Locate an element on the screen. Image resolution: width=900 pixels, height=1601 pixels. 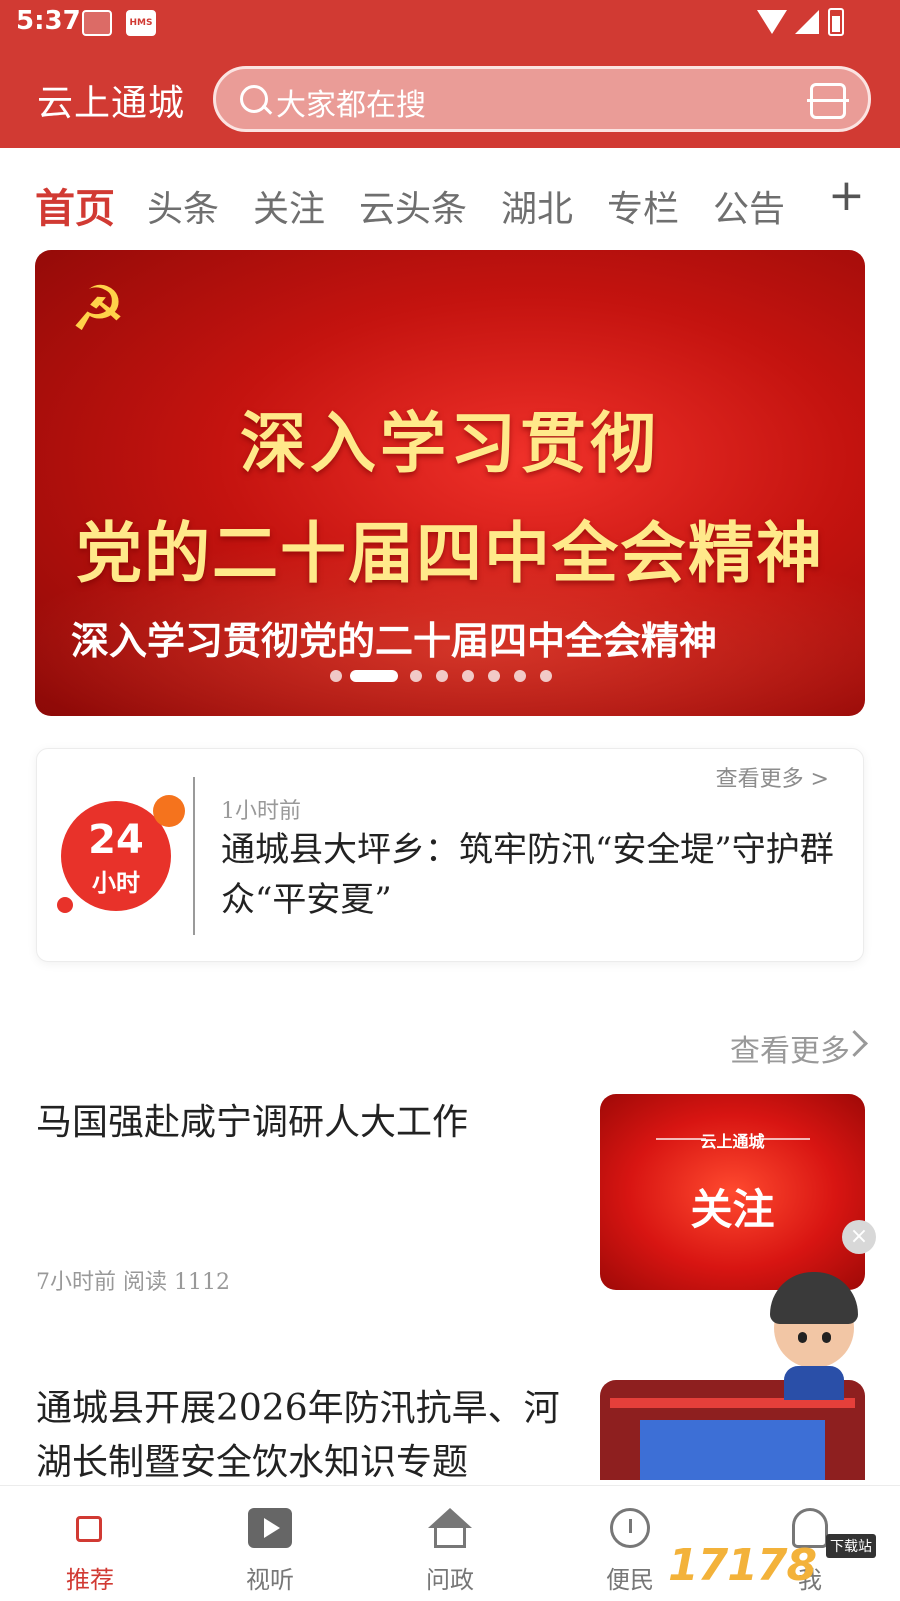
watermark-sub: 下载站 is located at coordinates (851, 1546).